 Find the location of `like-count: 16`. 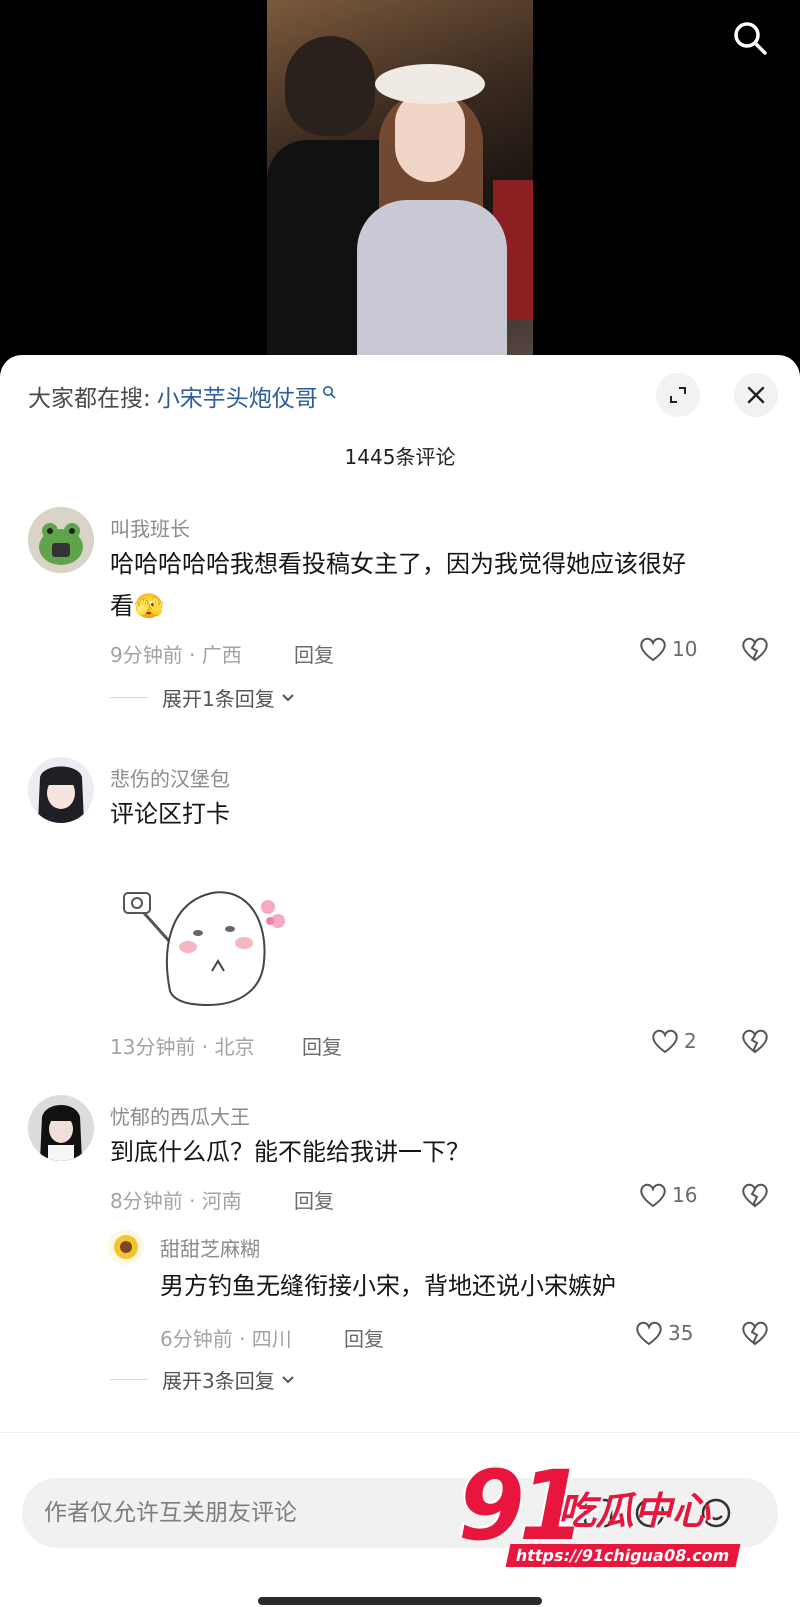

like-count: 16 is located at coordinates (685, 1195).